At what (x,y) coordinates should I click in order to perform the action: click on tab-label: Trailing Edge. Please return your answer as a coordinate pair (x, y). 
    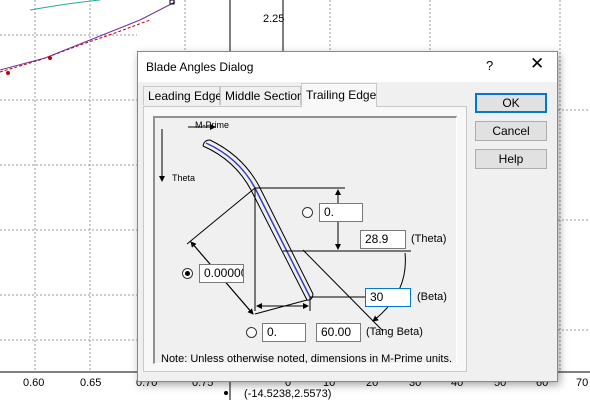
    Looking at the image, I should click on (341, 95).